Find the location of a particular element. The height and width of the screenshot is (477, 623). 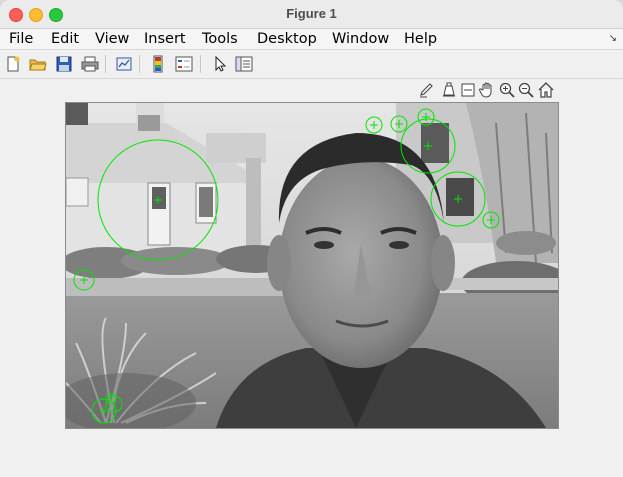

home-icon is located at coordinates (546, 90).